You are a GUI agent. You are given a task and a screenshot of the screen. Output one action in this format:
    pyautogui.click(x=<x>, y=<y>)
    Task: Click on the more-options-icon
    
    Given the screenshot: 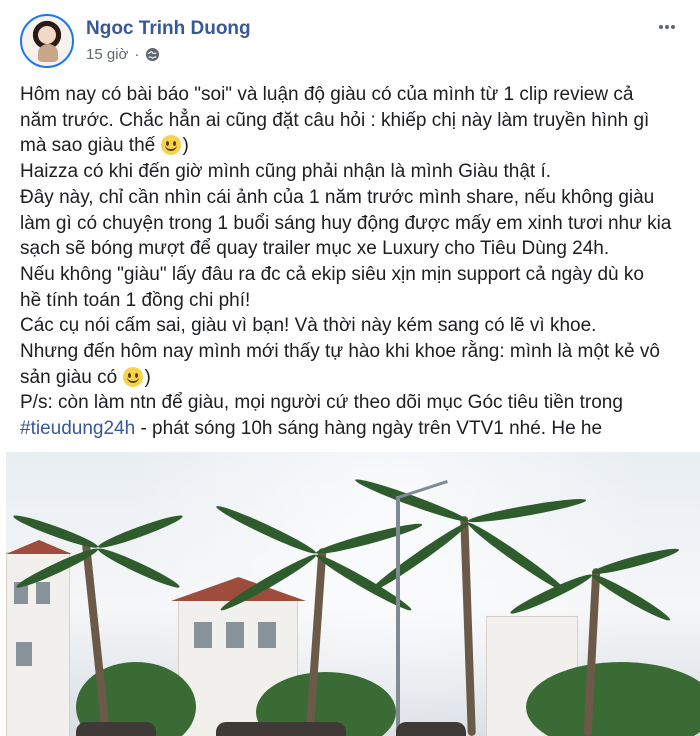 What is the action you would take?
    pyautogui.click(x=667, y=27)
    